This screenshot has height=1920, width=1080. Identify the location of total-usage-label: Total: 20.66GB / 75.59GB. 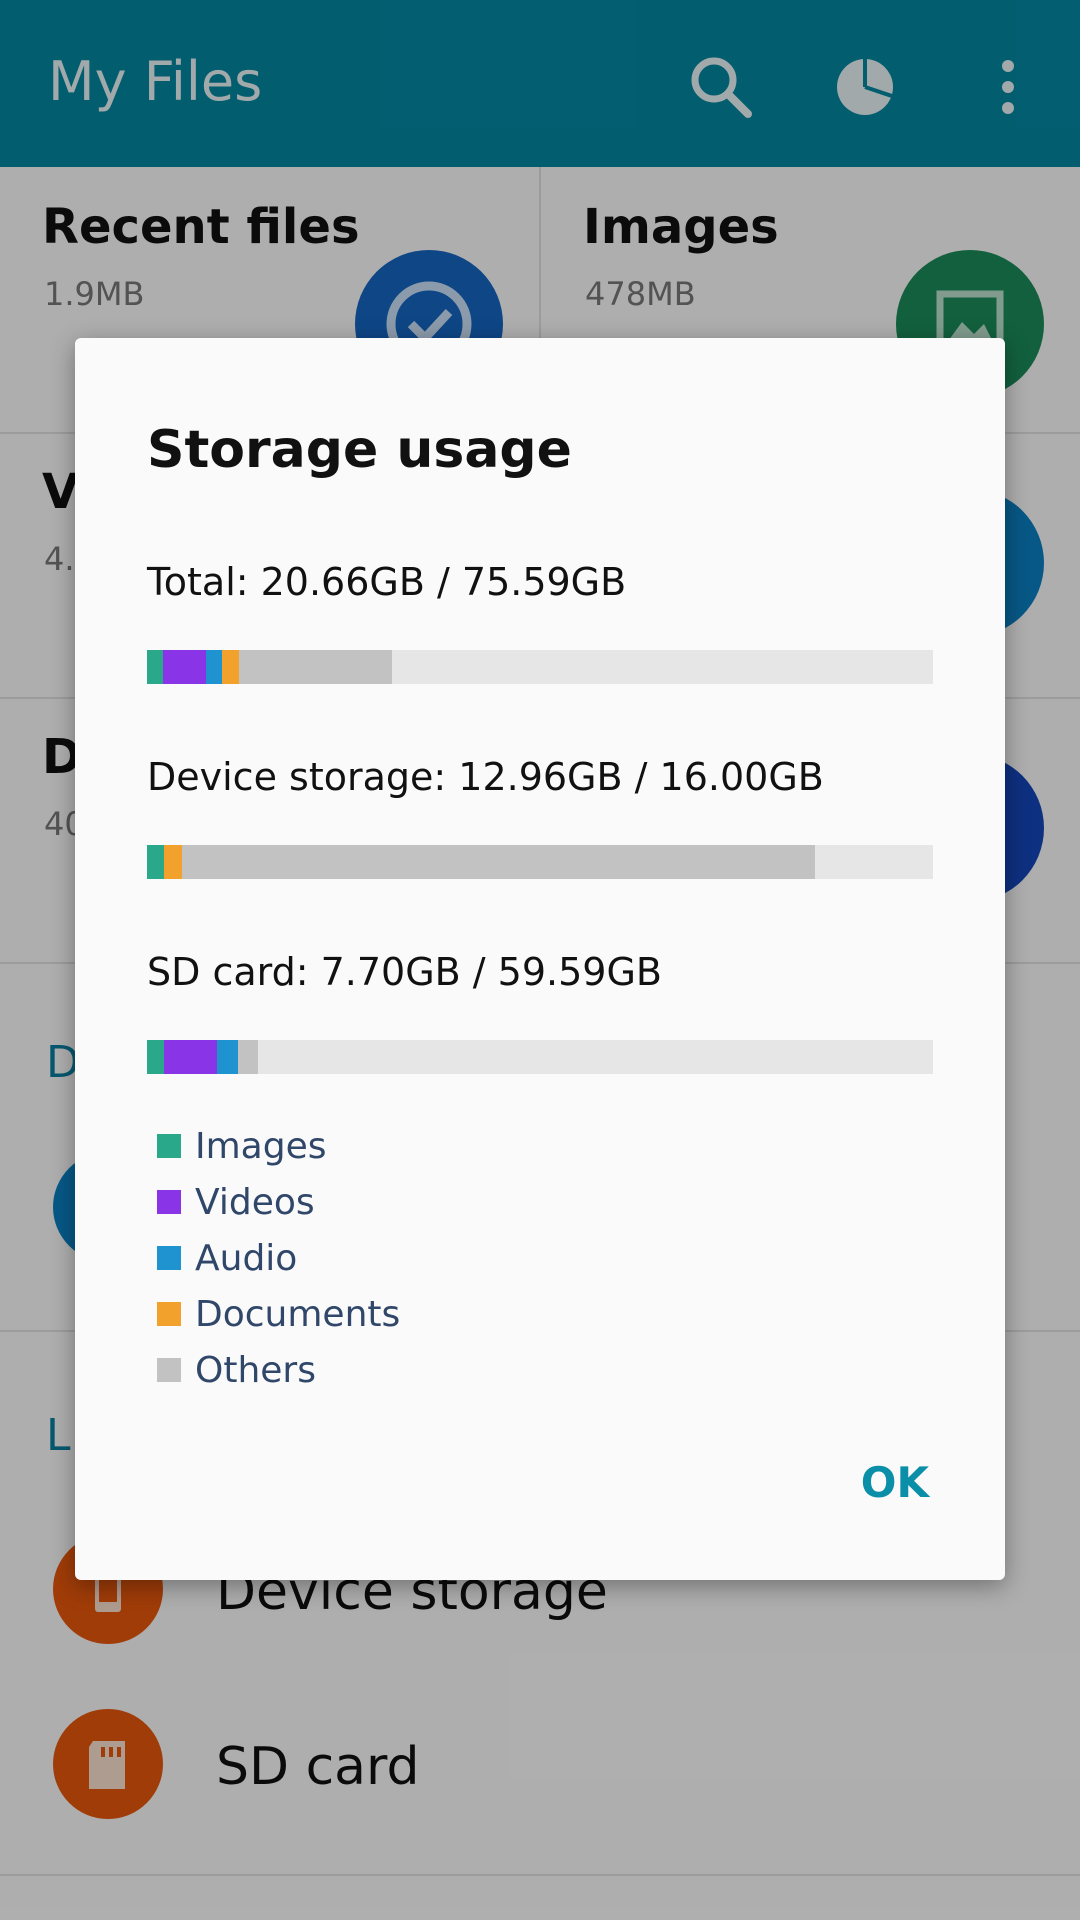
(387, 582).